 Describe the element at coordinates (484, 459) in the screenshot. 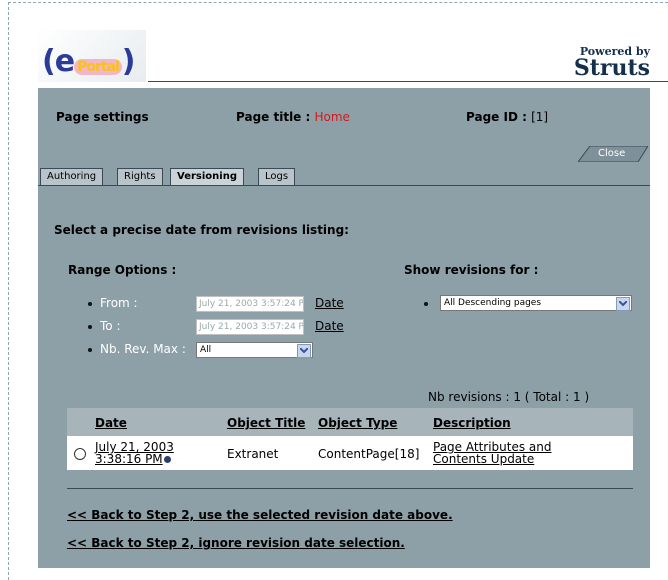

I see `revision-description-line2: Contents Update` at that location.